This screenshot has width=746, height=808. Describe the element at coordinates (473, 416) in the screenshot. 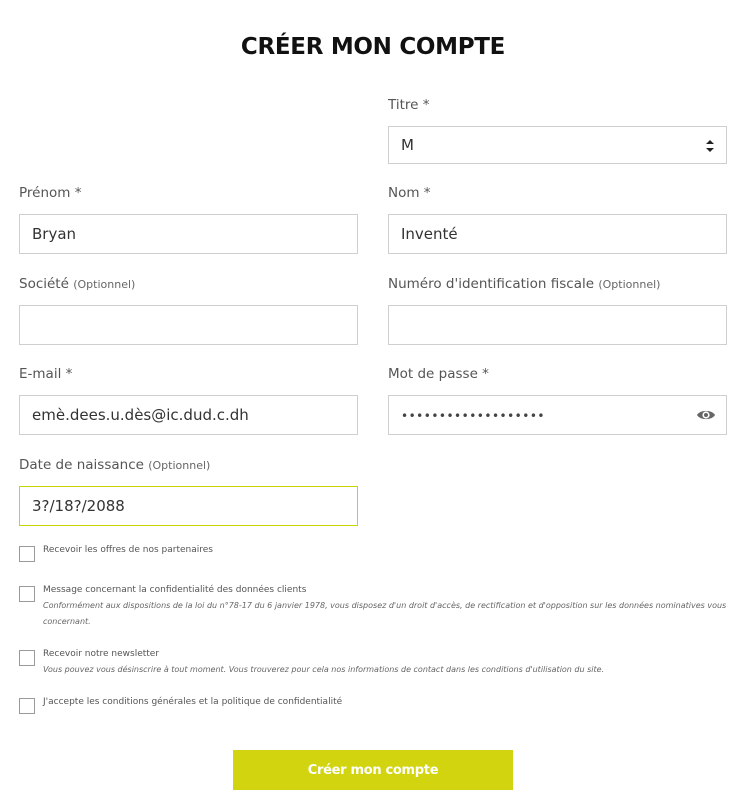

I see `password-value: •••••••••••••••••••` at that location.